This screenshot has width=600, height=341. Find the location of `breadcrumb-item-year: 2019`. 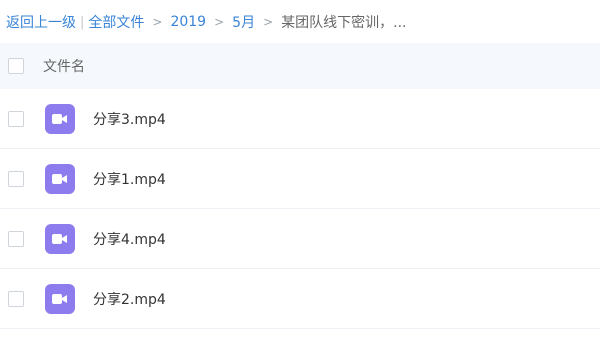

breadcrumb-item-year: 2019 is located at coordinates (188, 22).